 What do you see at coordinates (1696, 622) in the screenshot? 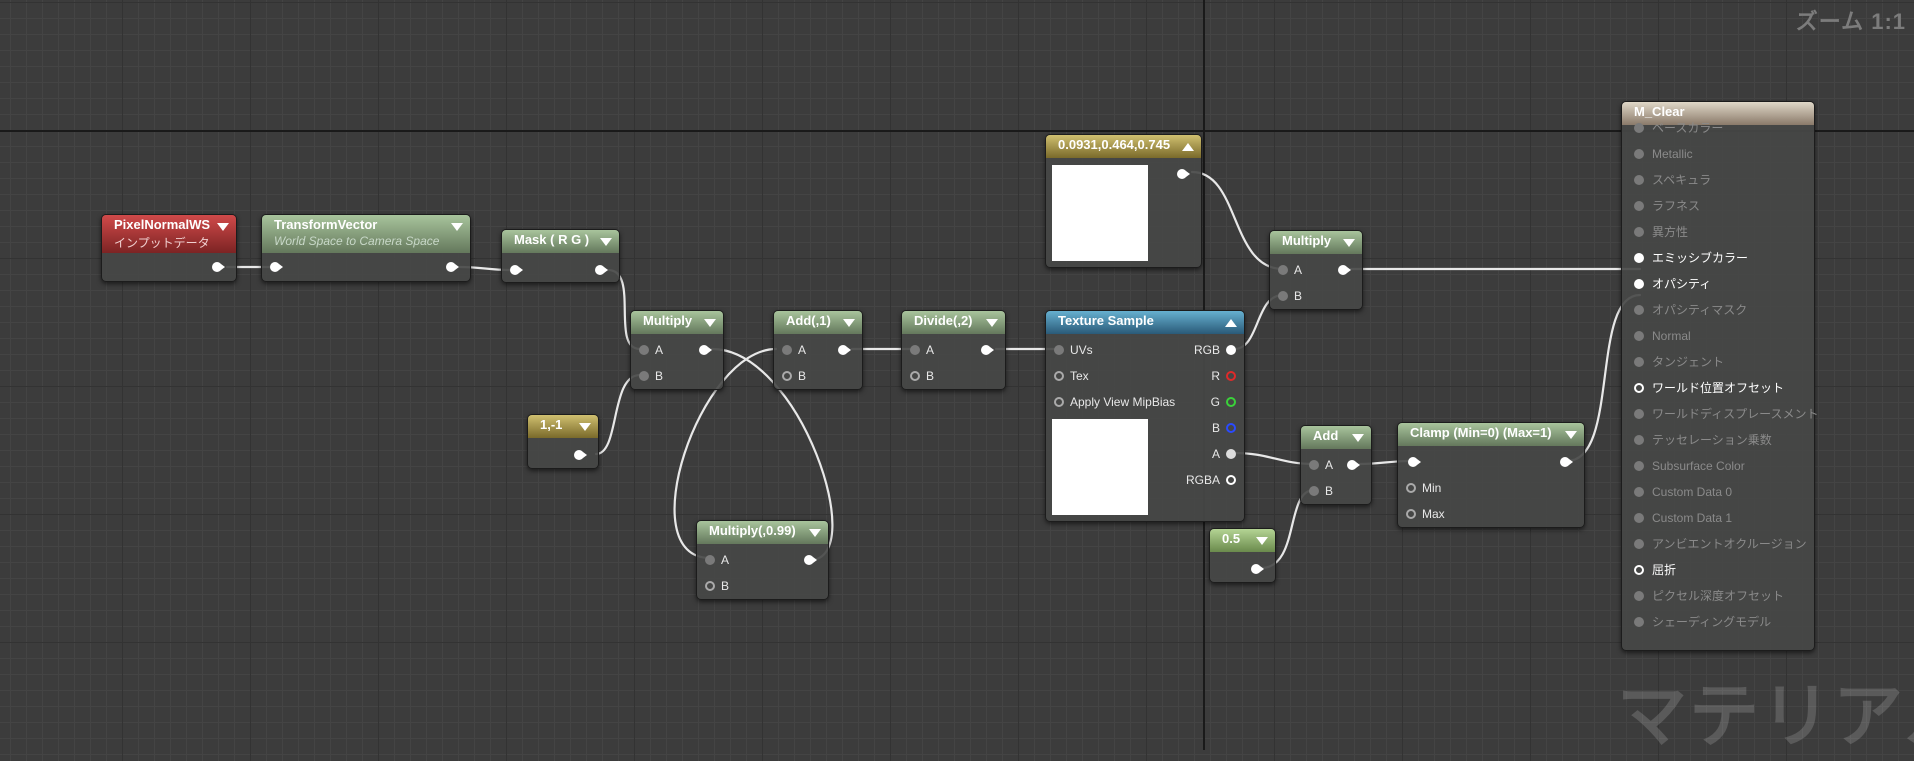
I see `material-input-row: シェーディングモデル` at bounding box center [1696, 622].